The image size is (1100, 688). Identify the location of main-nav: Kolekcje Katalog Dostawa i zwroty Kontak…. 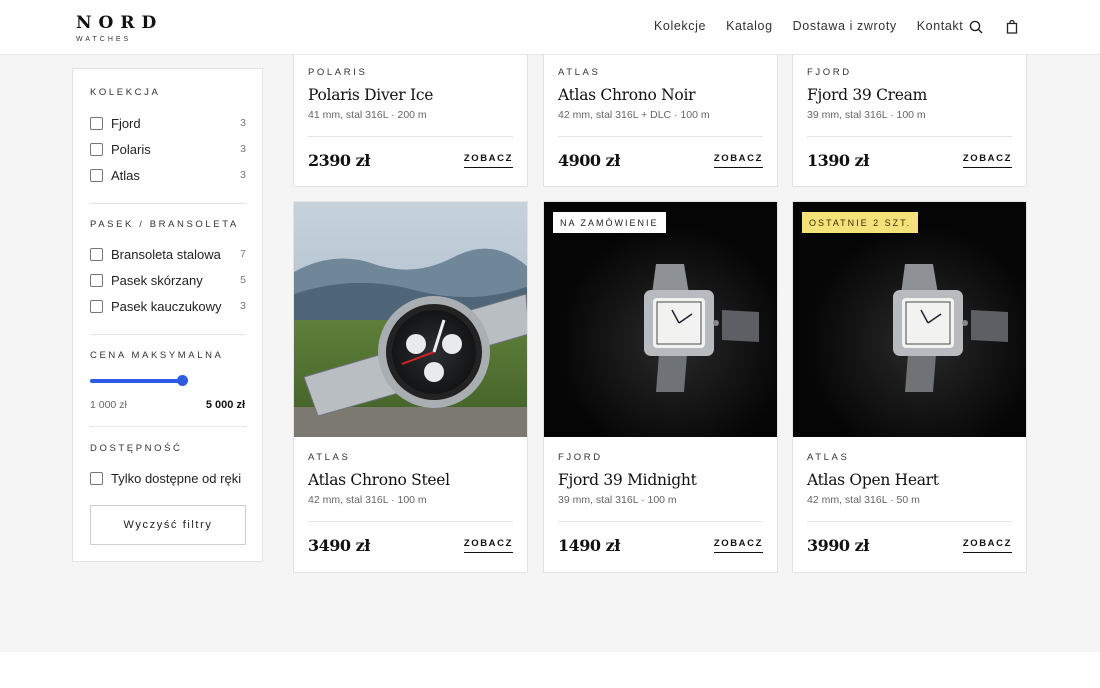
(818, 26).